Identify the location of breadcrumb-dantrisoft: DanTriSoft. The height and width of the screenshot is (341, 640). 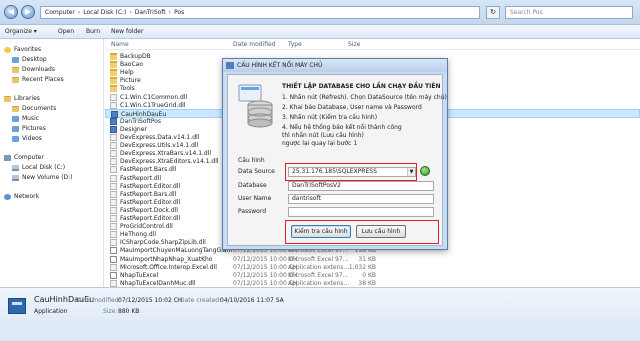
(150, 12).